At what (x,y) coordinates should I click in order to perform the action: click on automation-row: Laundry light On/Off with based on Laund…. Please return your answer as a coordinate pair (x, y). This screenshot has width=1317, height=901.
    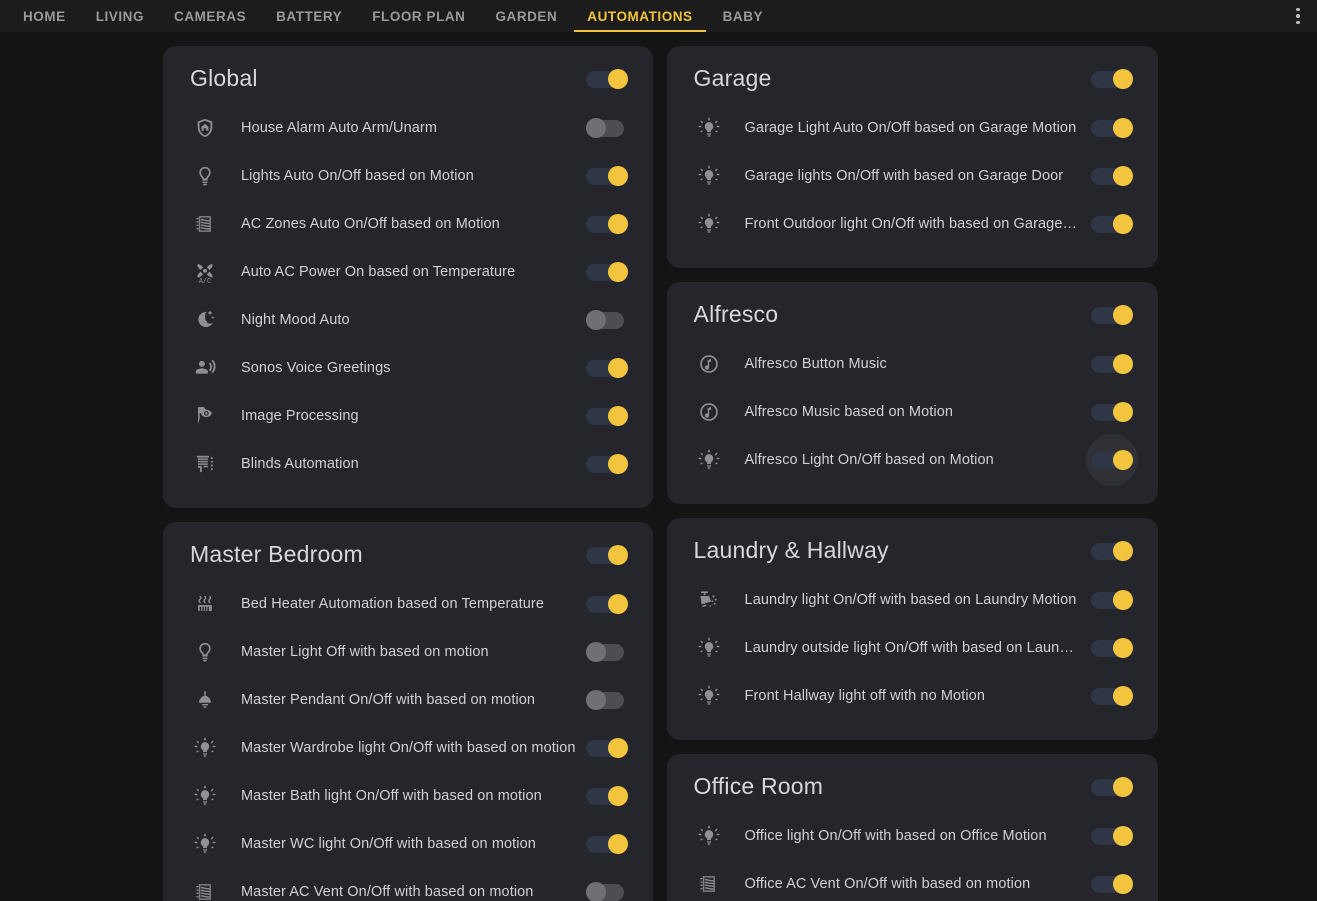
    Looking at the image, I should click on (912, 600).